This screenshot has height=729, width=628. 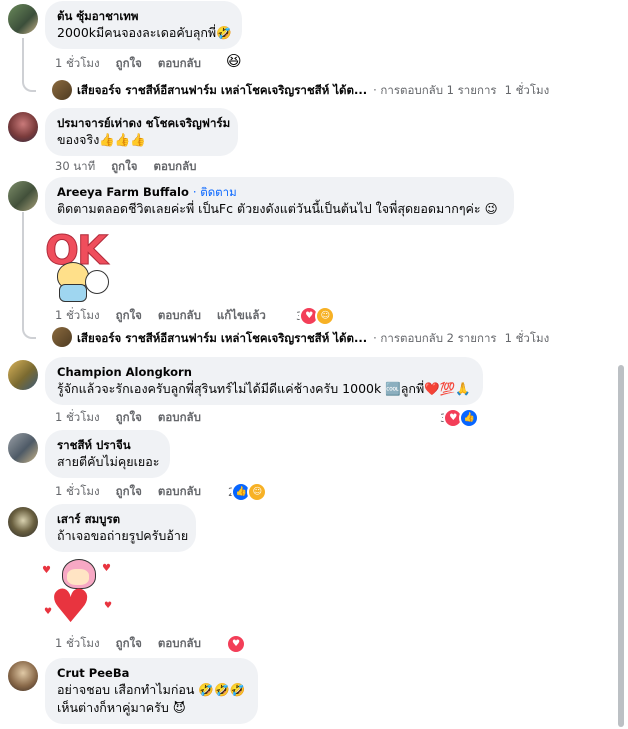 I want to click on comment-author: Champion Alongkorn, so click(x=264, y=372).